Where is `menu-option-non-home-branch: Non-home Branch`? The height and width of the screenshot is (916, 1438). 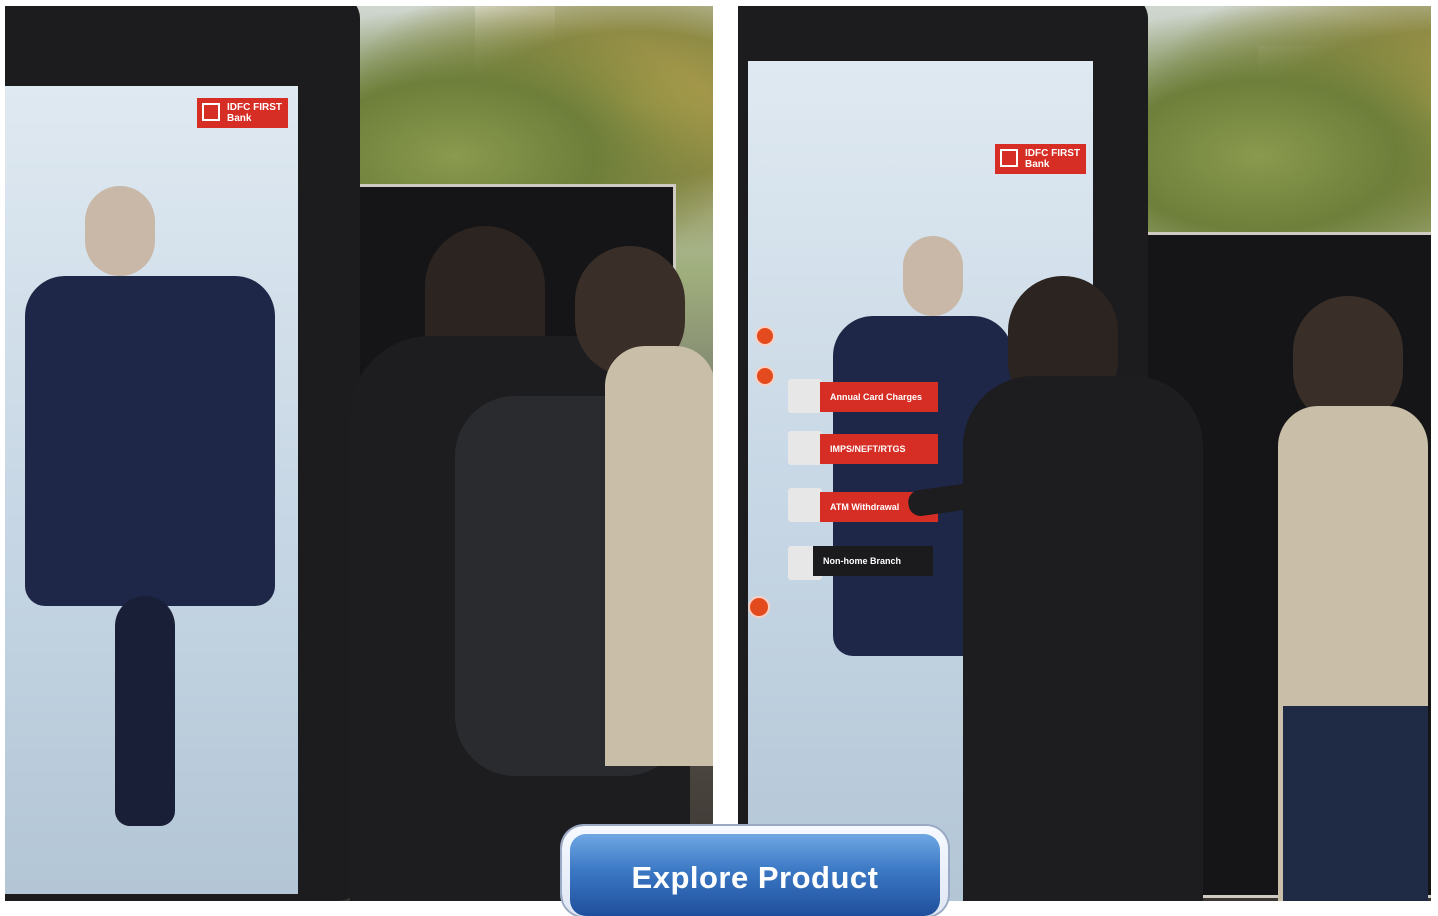
menu-option-non-home-branch: Non-home Branch is located at coordinates (873, 561).